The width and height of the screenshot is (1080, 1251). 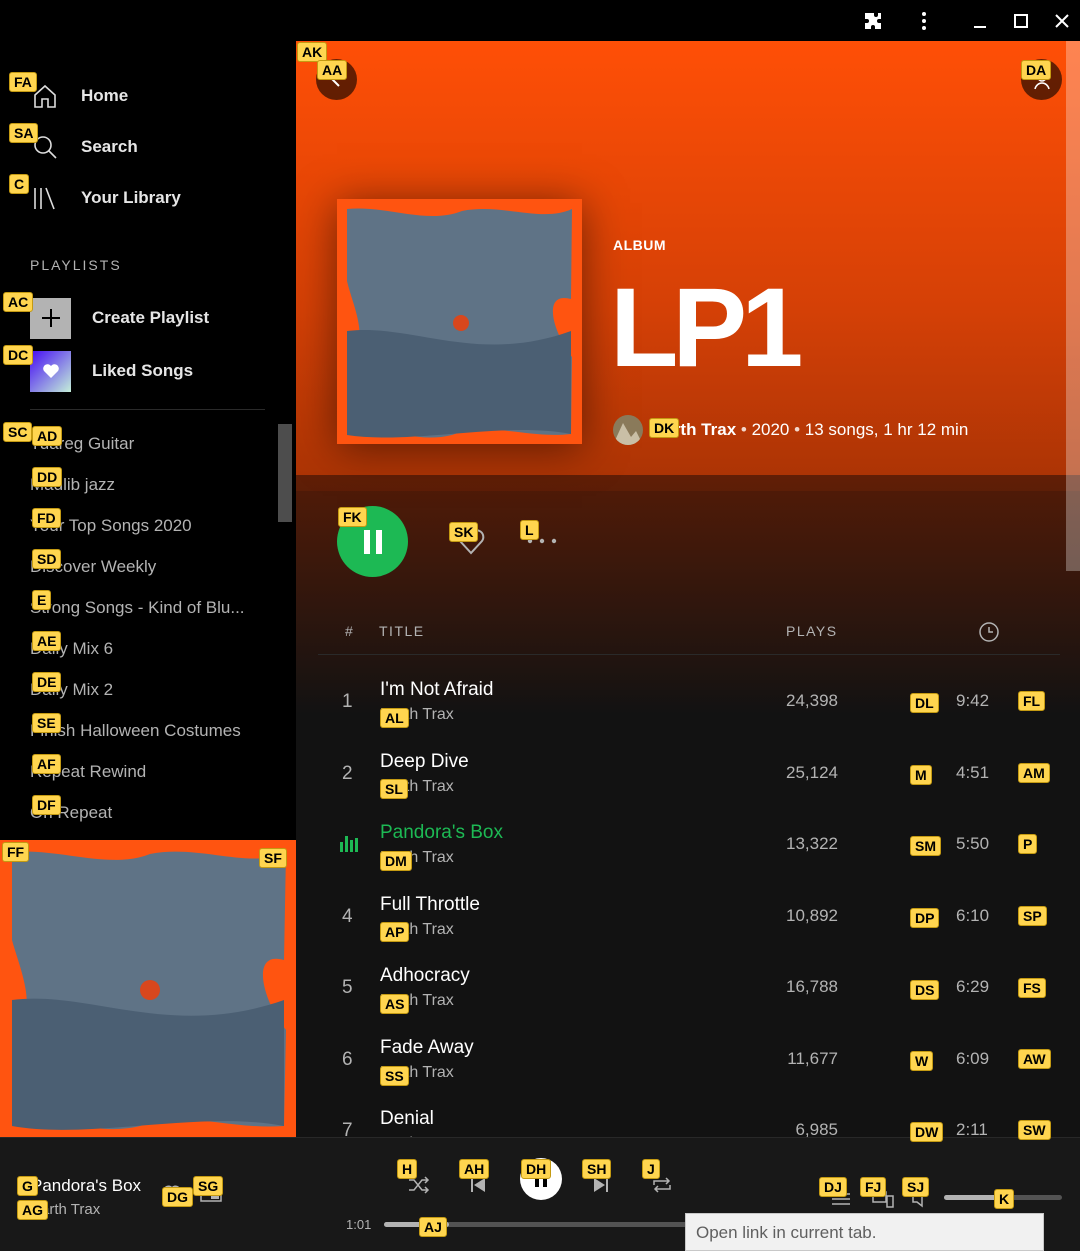 I want to click on hint-badge: AG, so click(x=32, y=1210).